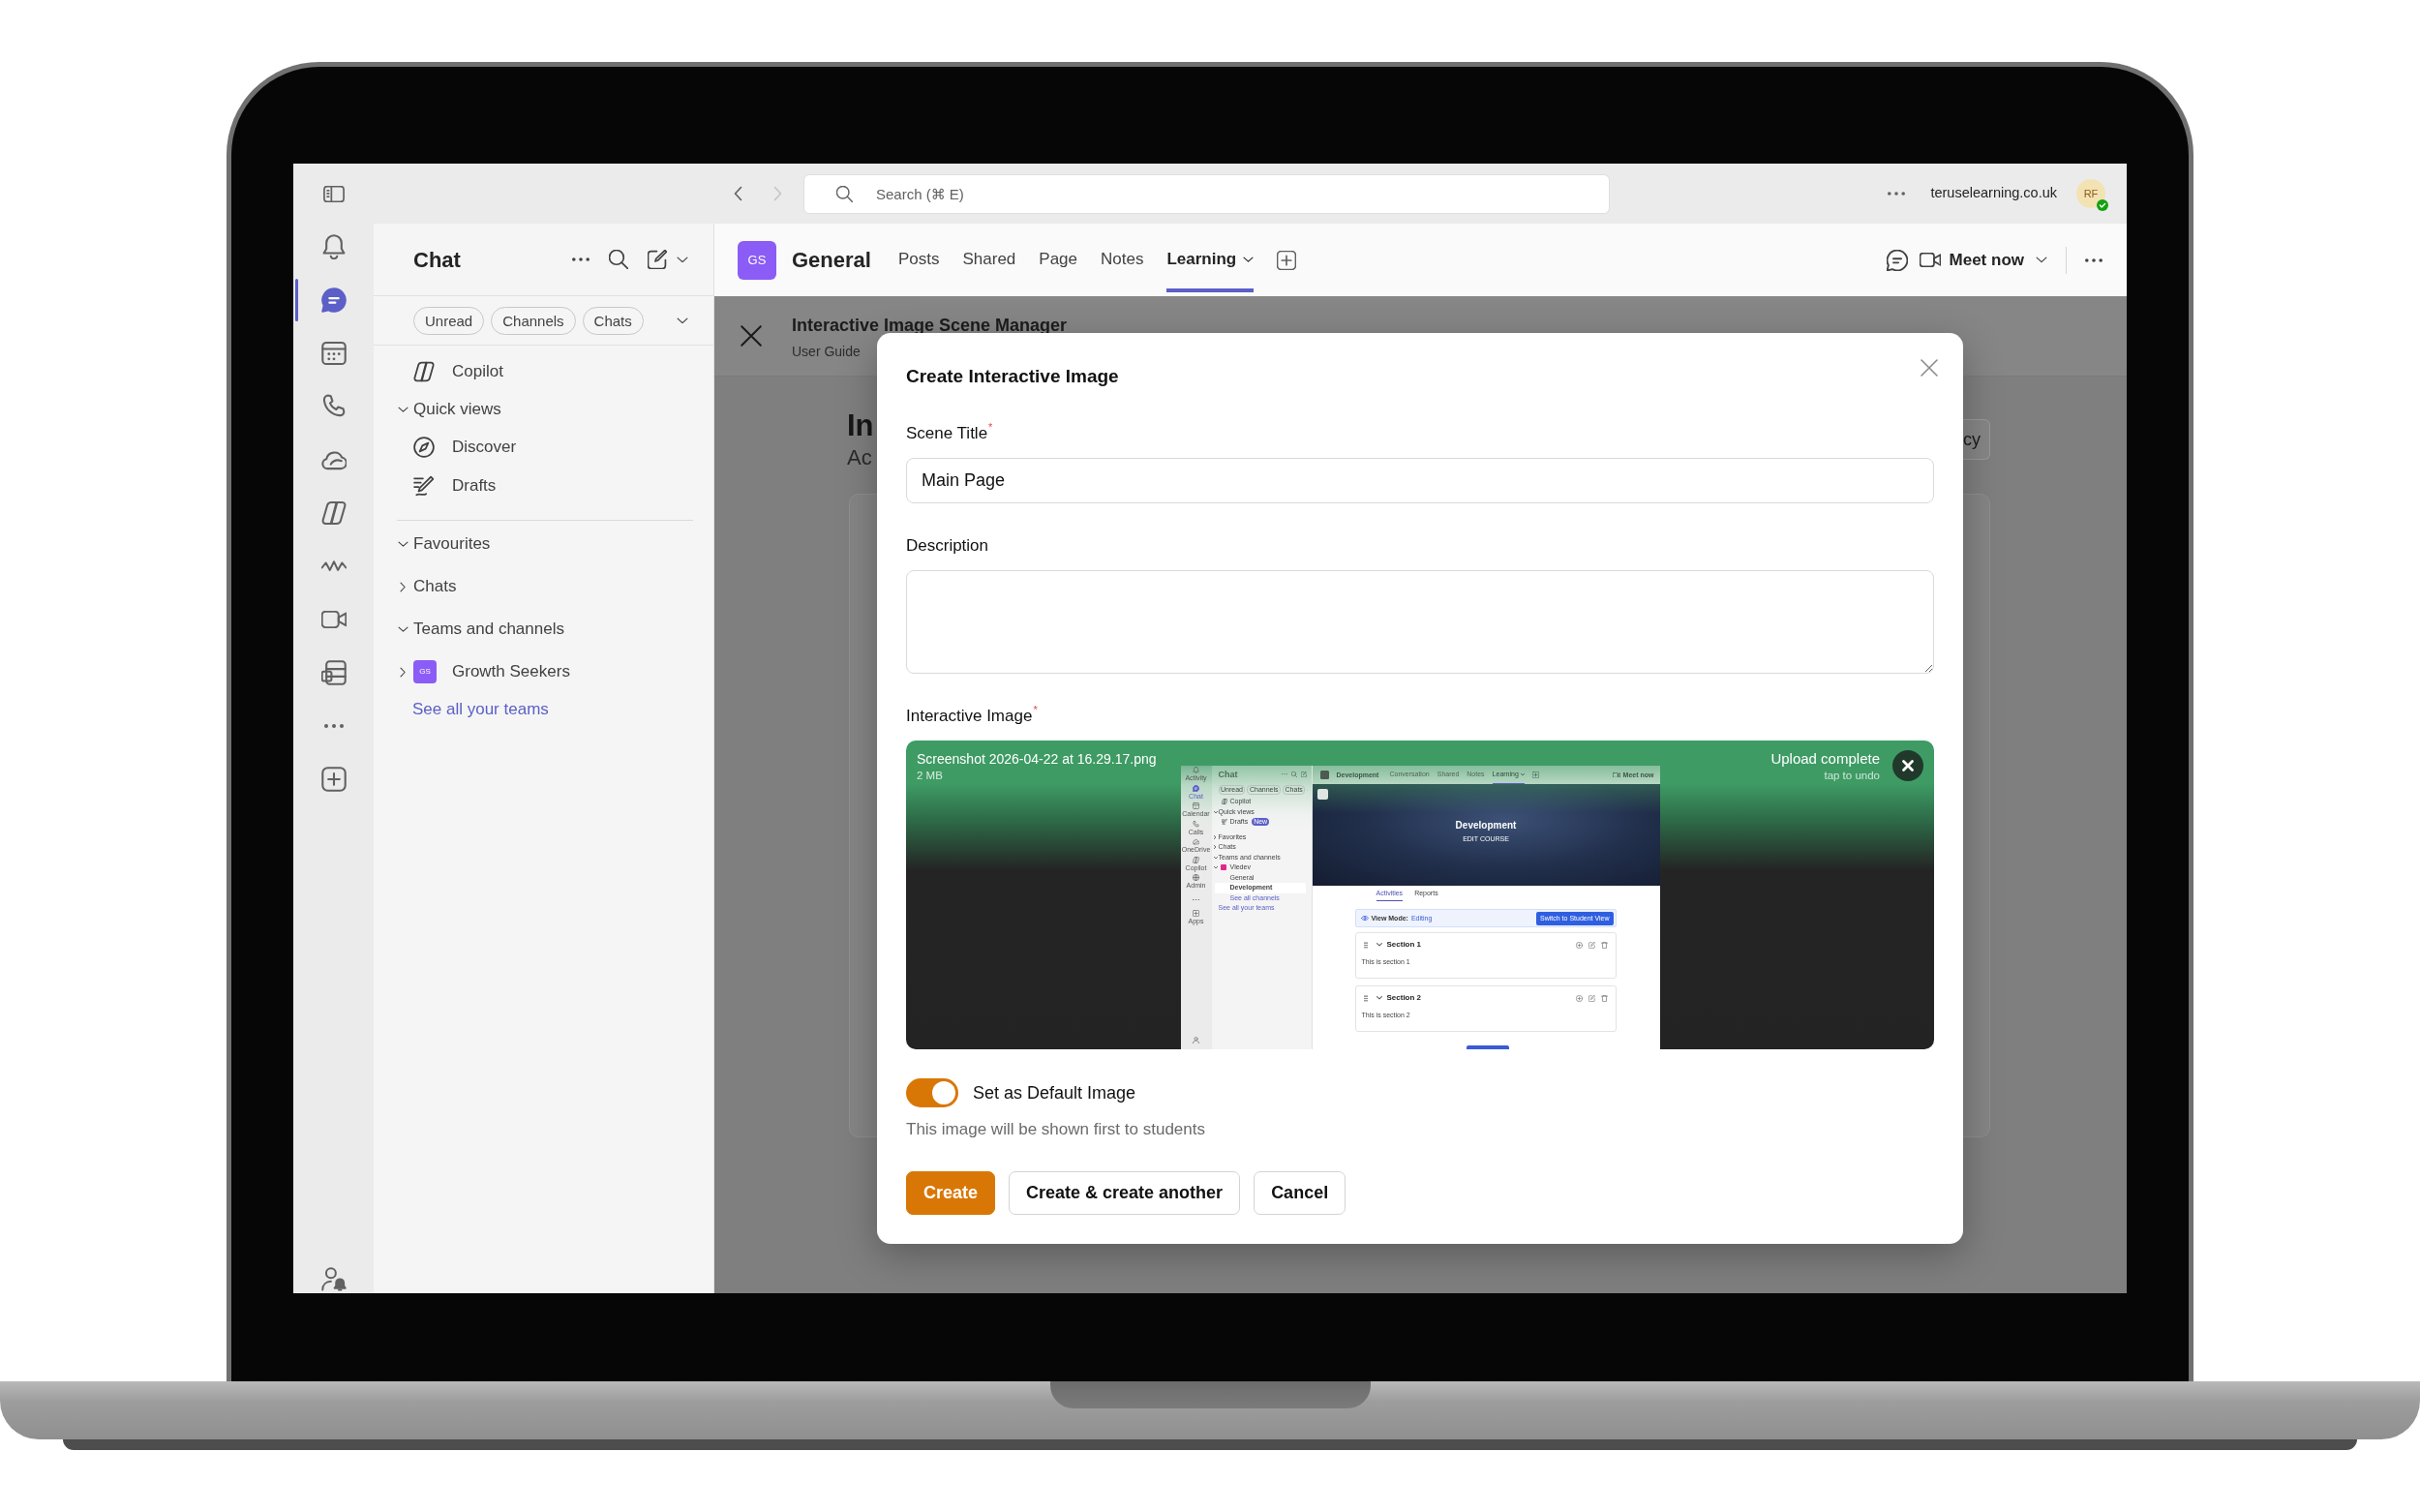 The width and height of the screenshot is (2420, 1512). I want to click on field-label: Interactive Image$^{*}$, so click(972, 716).